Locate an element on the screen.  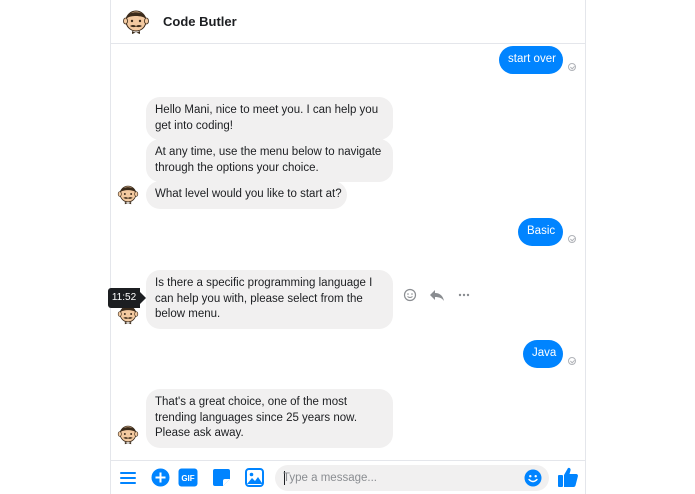
message-line: get into coding! is located at coordinates (194, 125).